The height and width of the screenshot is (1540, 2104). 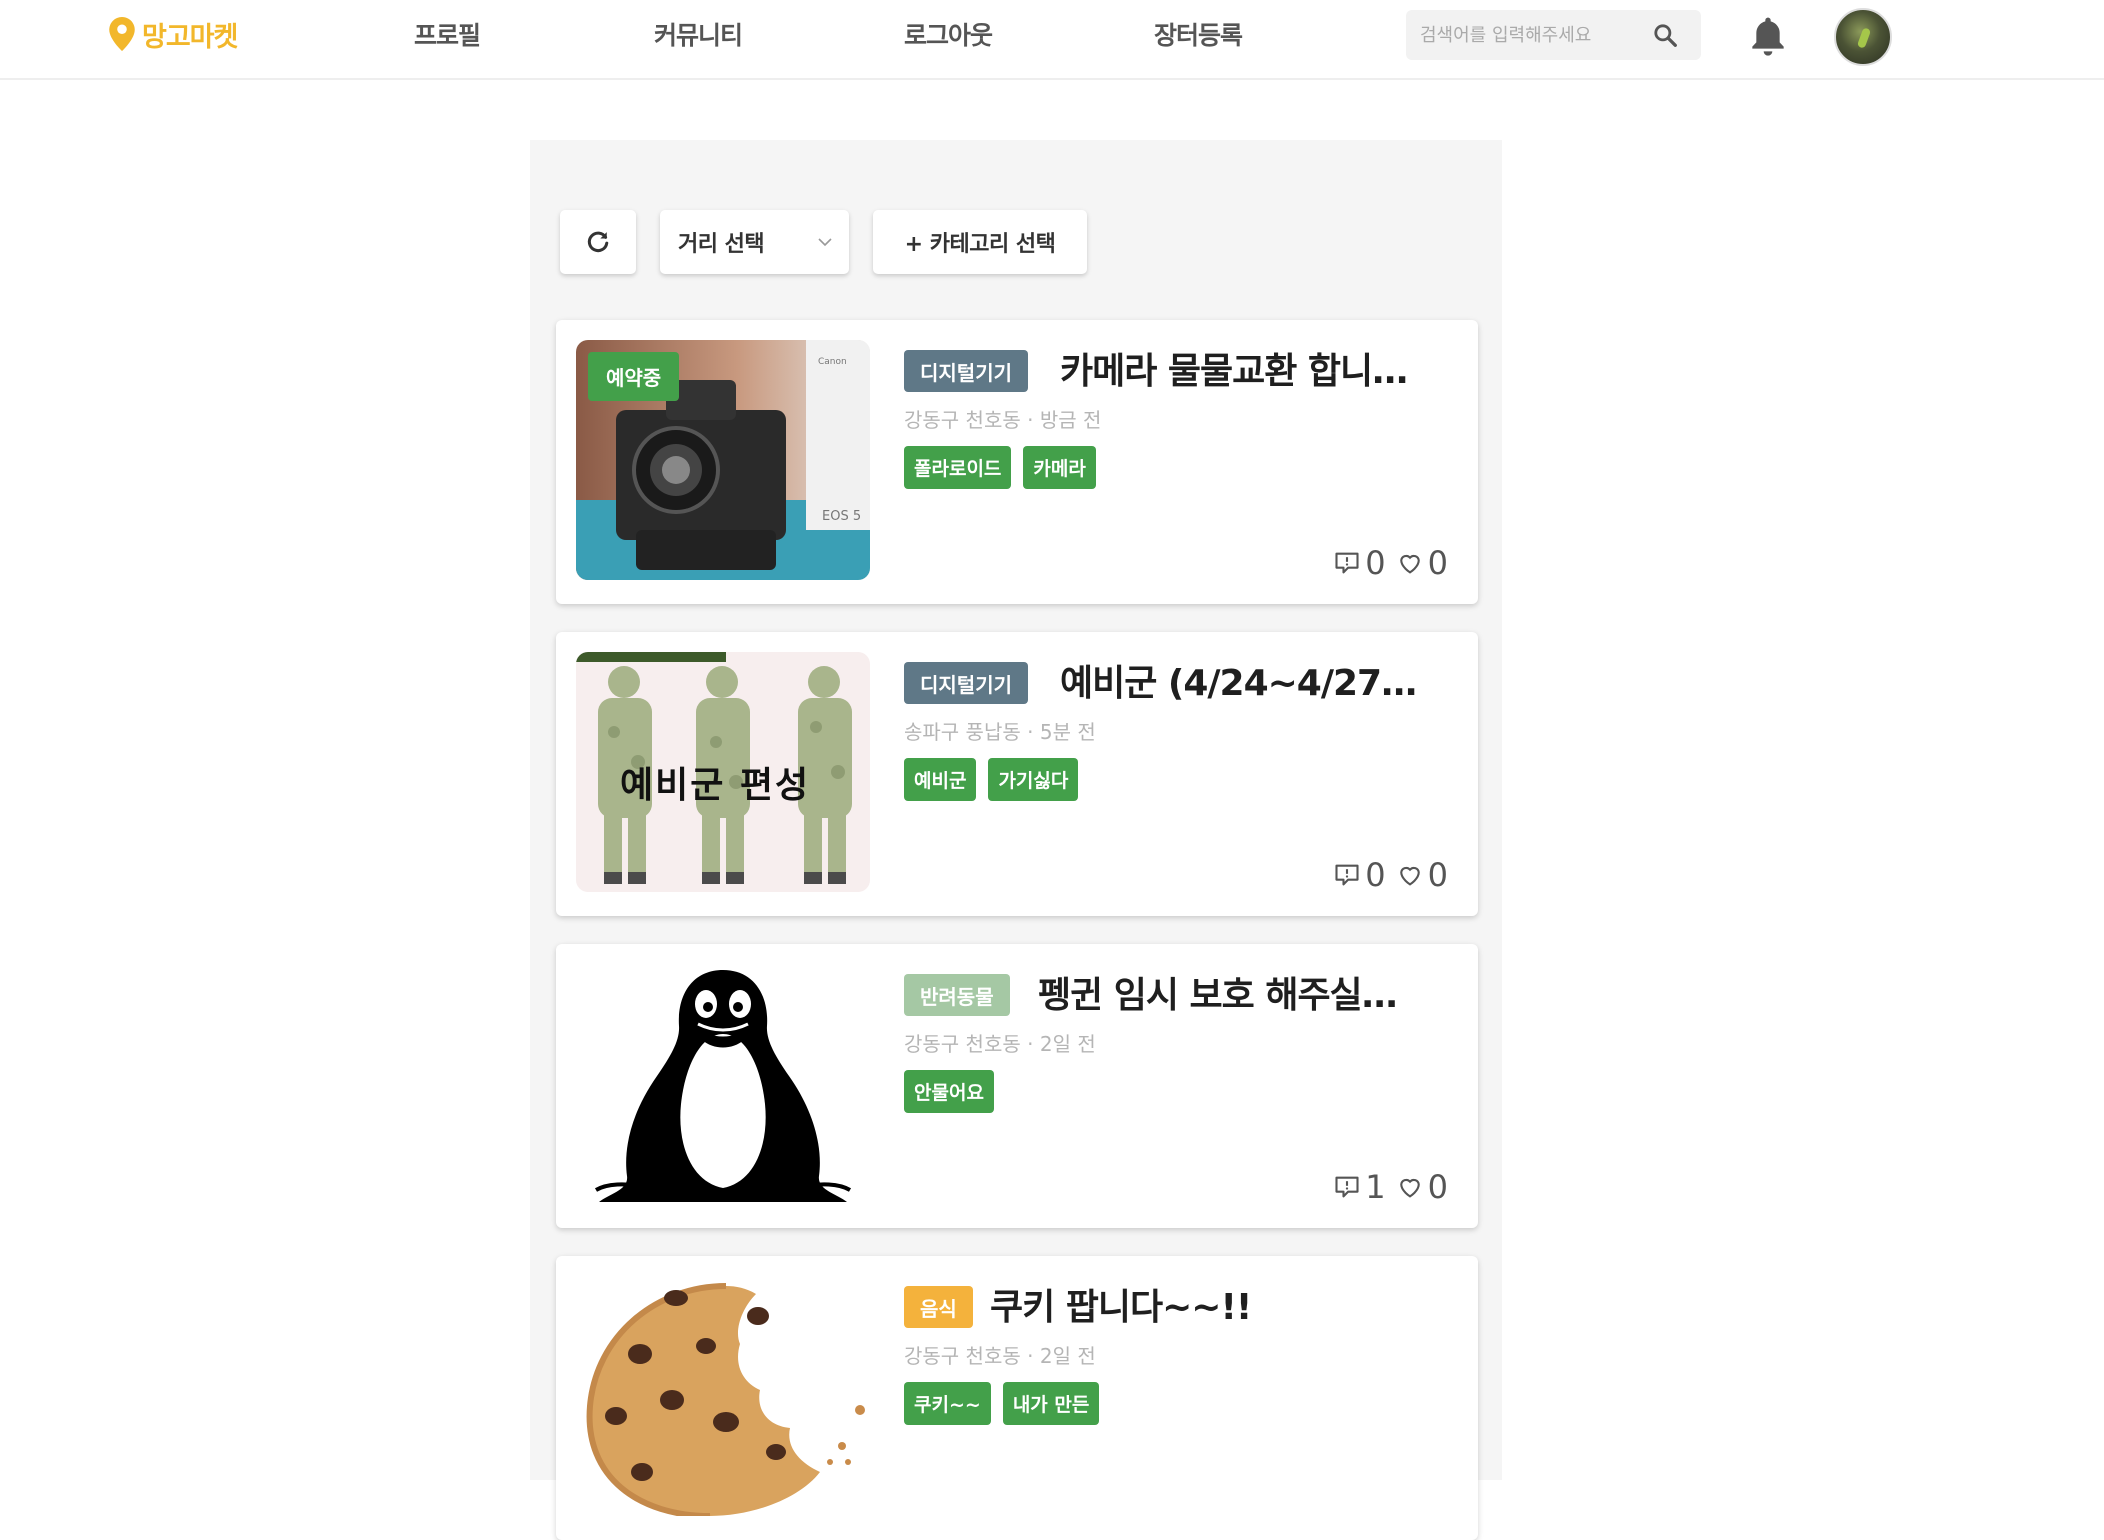 What do you see at coordinates (825, 242) in the screenshot?
I see `chevron-down-icon` at bounding box center [825, 242].